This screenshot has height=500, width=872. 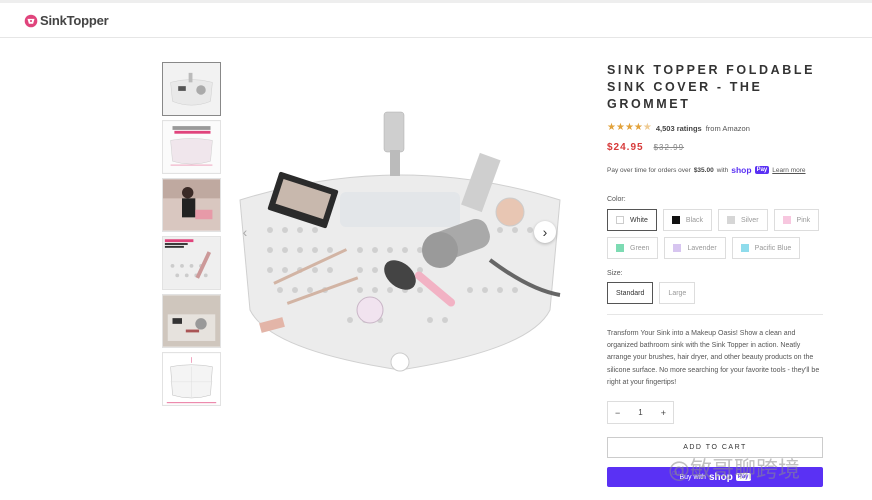 What do you see at coordinates (647, 127) in the screenshot?
I see `half-star-icon: ★` at bounding box center [647, 127].